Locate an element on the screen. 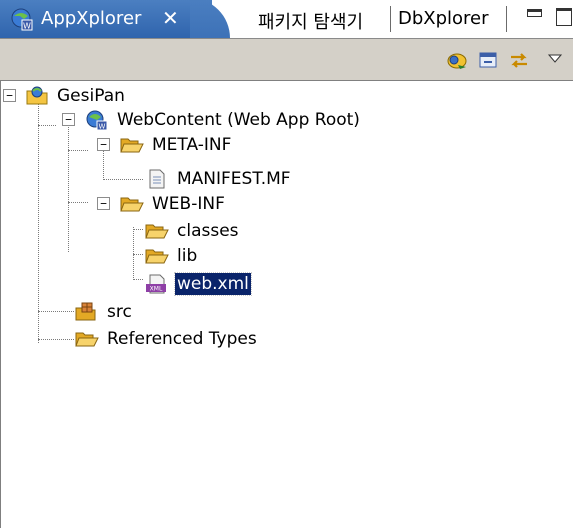 The image size is (573, 528). tree-item-gesipan: GesiPan is located at coordinates (76, 96).